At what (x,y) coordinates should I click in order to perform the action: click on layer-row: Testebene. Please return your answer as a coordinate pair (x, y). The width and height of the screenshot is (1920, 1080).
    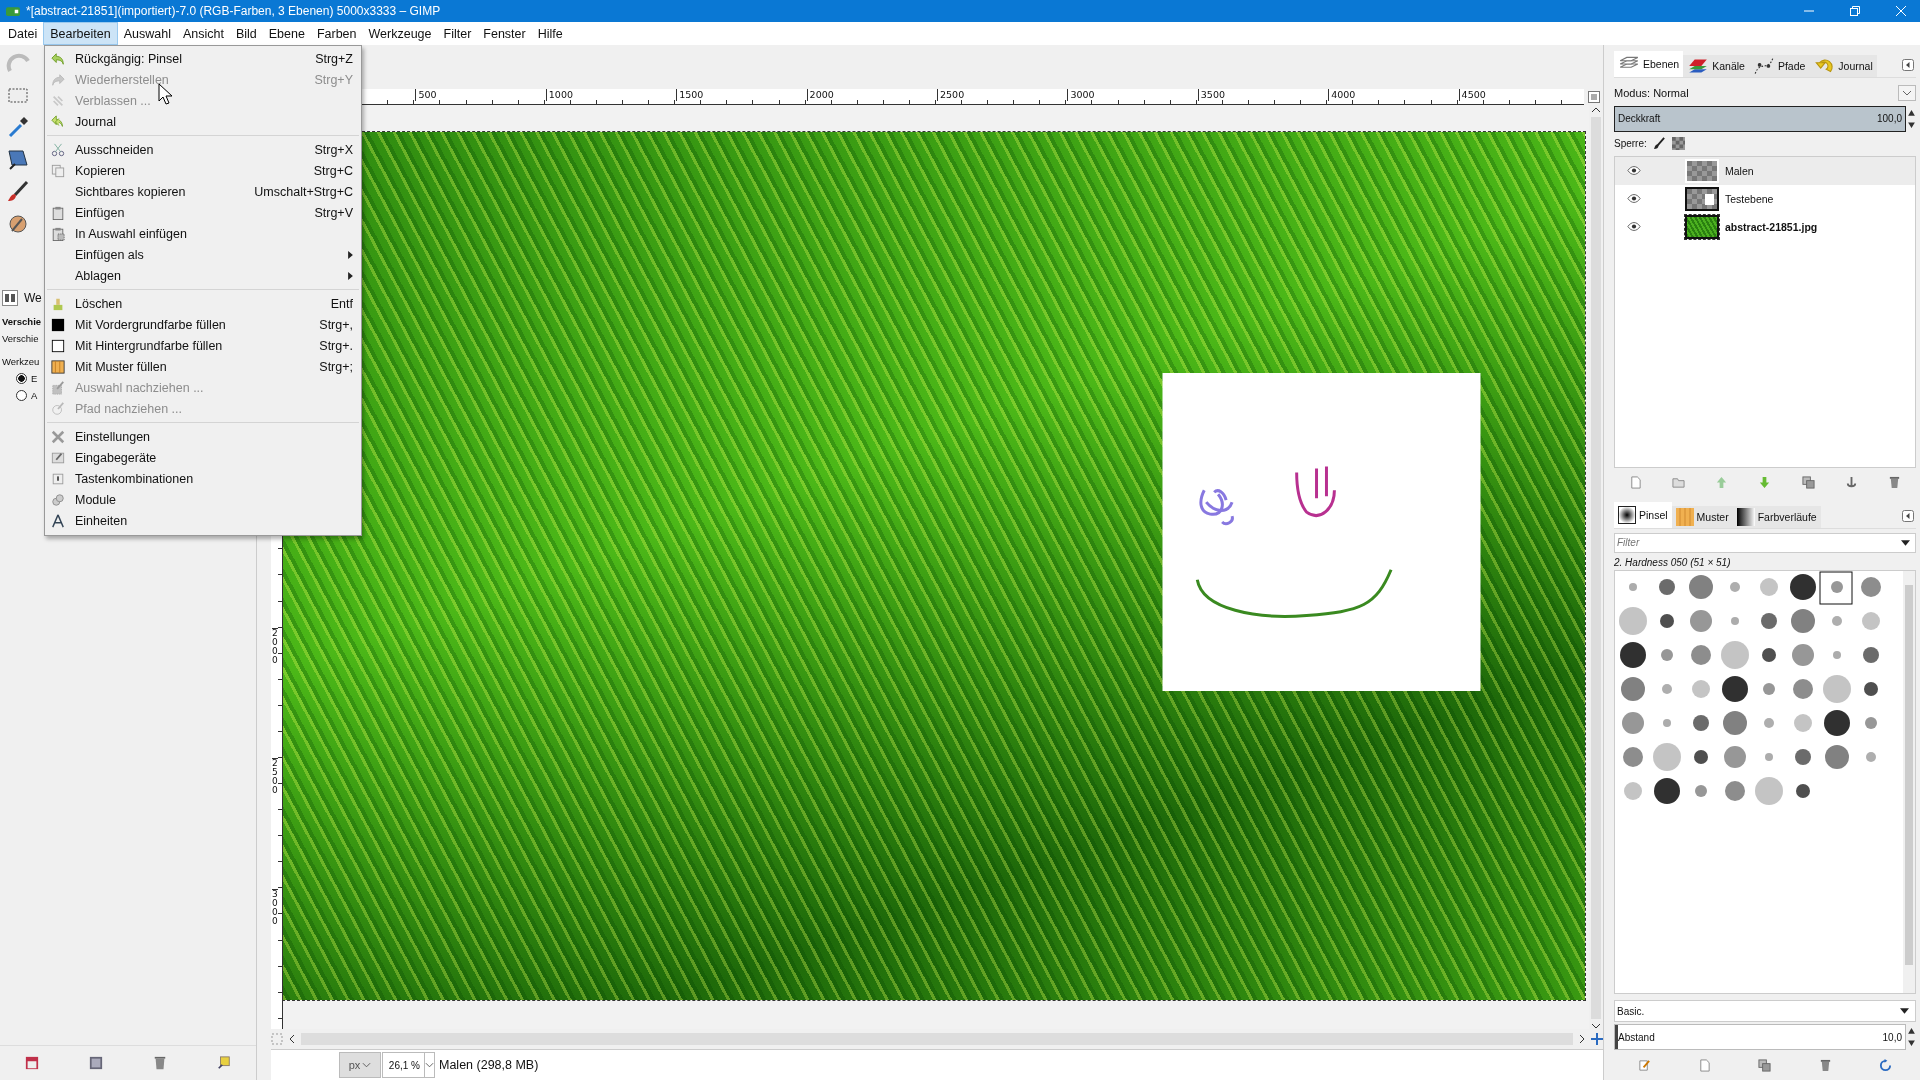
    Looking at the image, I should click on (1765, 198).